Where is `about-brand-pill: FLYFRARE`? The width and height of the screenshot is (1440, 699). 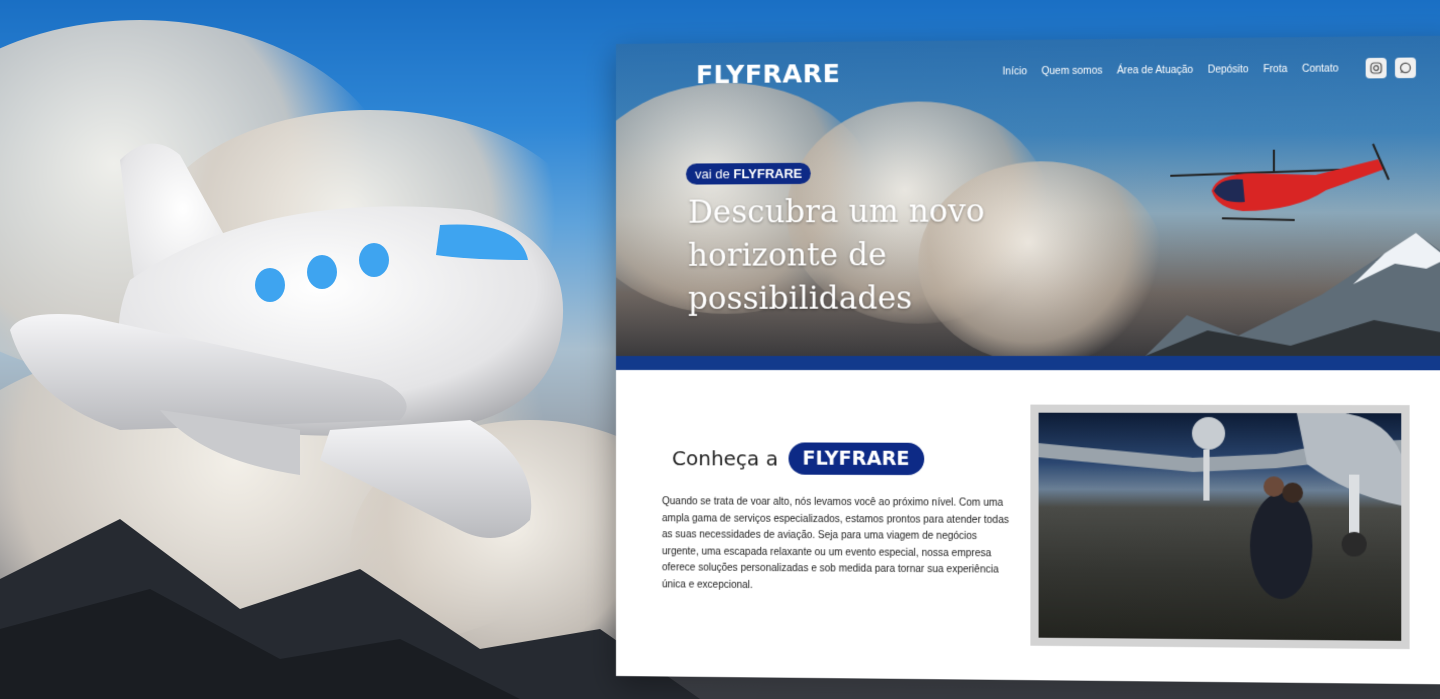
about-brand-pill: FLYFRARE is located at coordinates (856, 459).